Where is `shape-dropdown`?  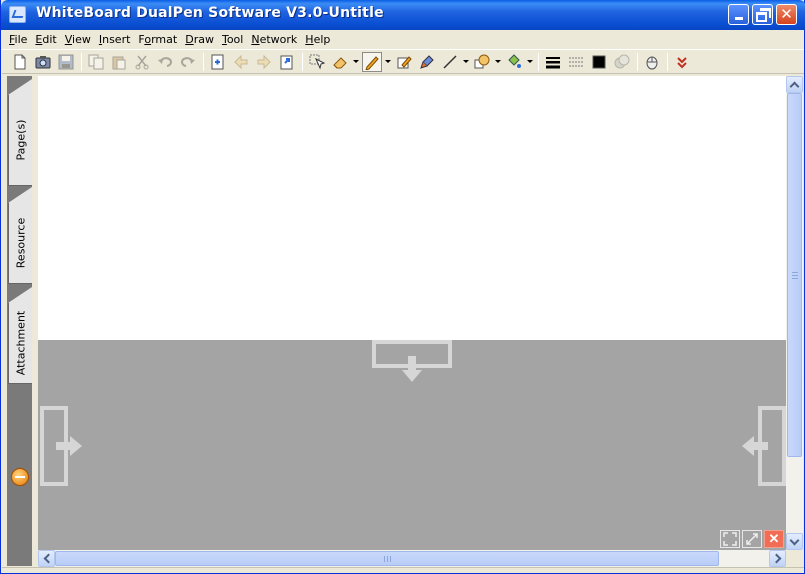 shape-dropdown is located at coordinates (498, 62).